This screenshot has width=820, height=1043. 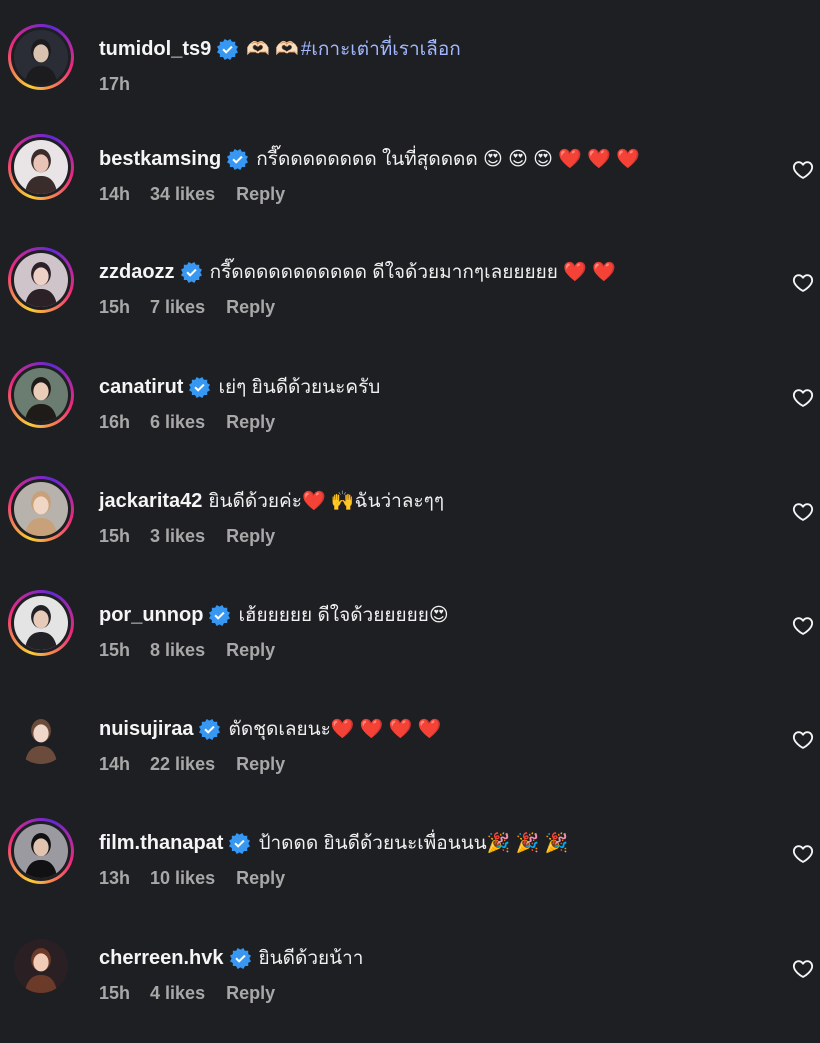 What do you see at coordinates (448, 159) in the screenshot?
I see `comment-text: กรี๊ดดดดดดดด ในที่สุดดดด 😍 😍 😍 ❤️ ❤️ ❤️` at bounding box center [448, 159].